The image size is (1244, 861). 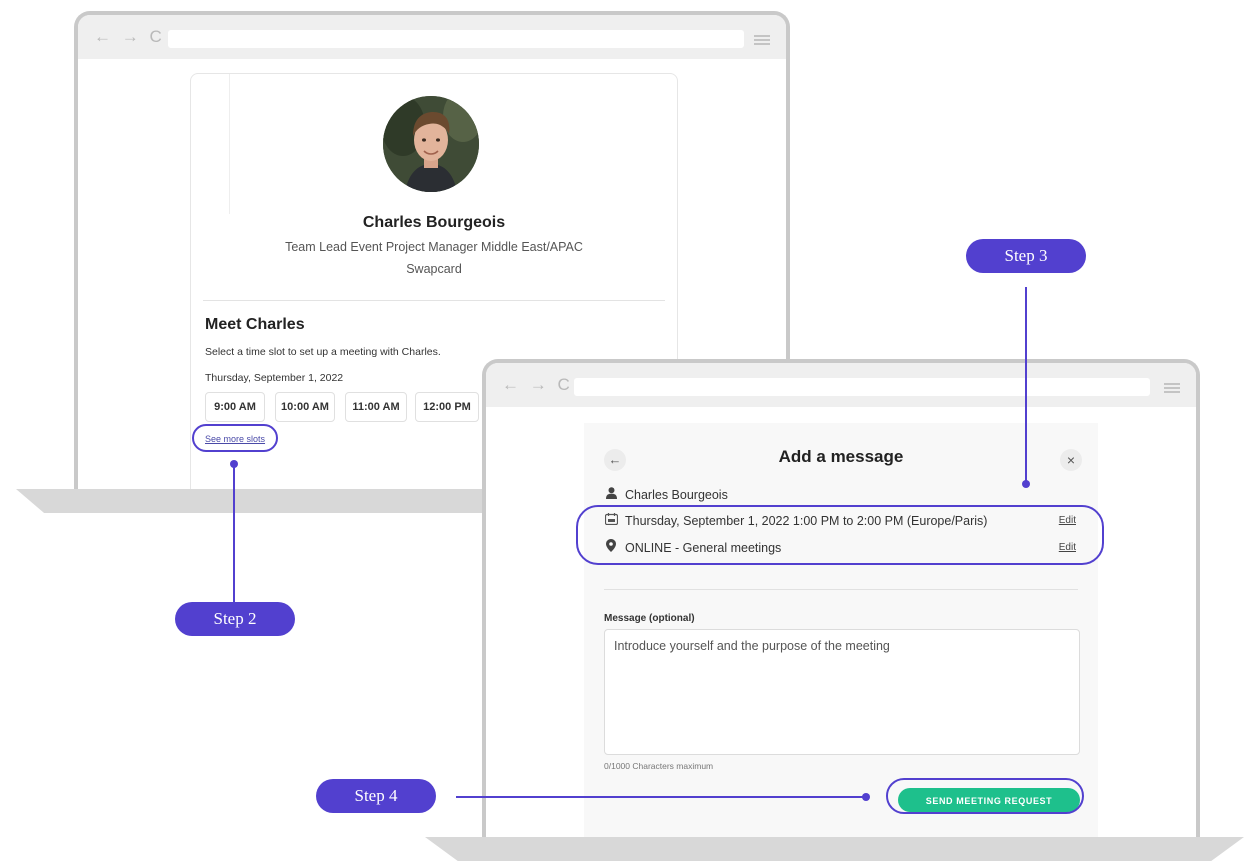 What do you see at coordinates (842, 692) in the screenshot?
I see `message-textarea` at bounding box center [842, 692].